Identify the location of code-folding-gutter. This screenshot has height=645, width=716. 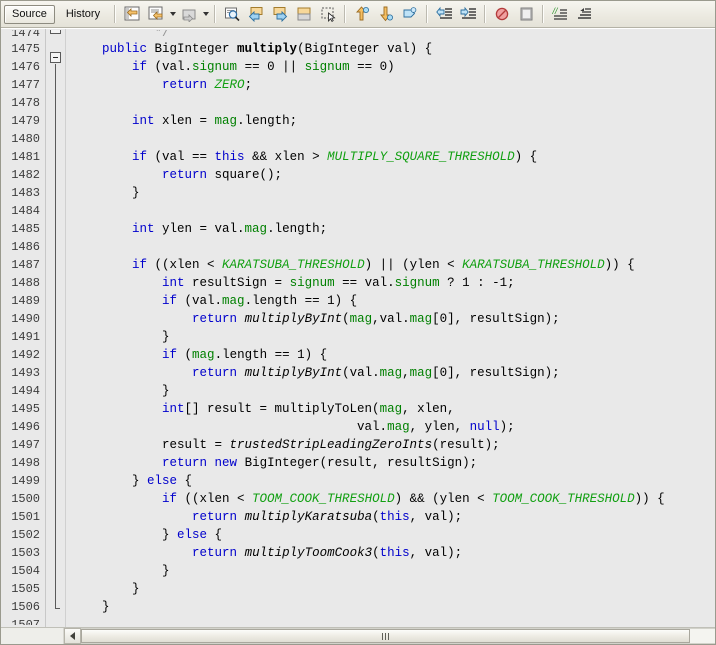
(56, 328).